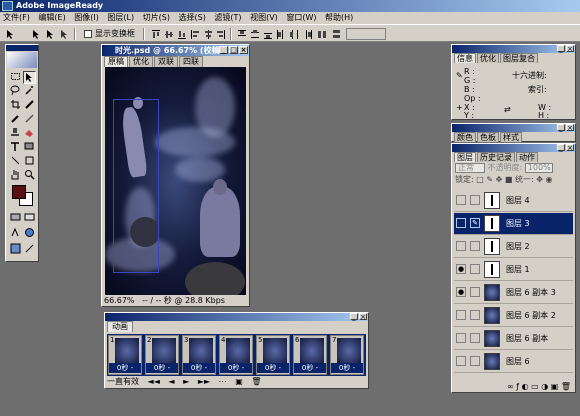  I want to click on animation-frame: 5 0秒 -, so click(273, 355).